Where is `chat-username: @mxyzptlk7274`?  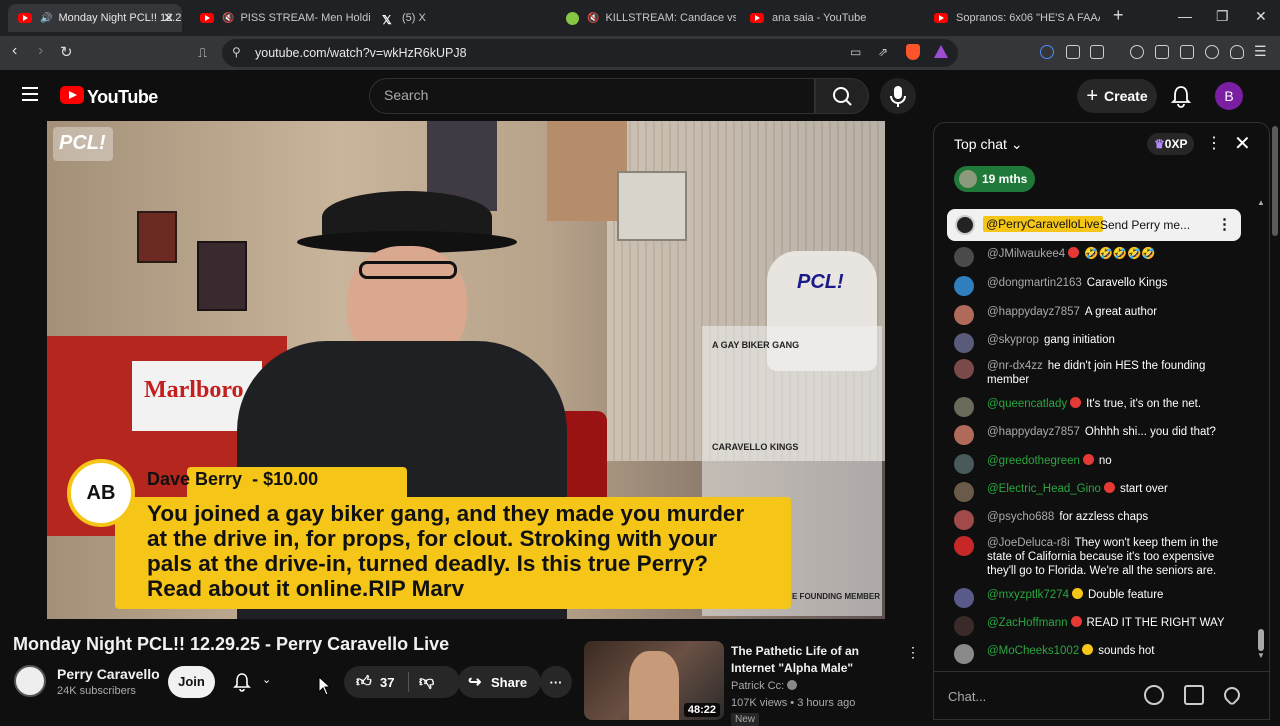
chat-username: @mxyzptlk7274 is located at coordinates (1028, 595).